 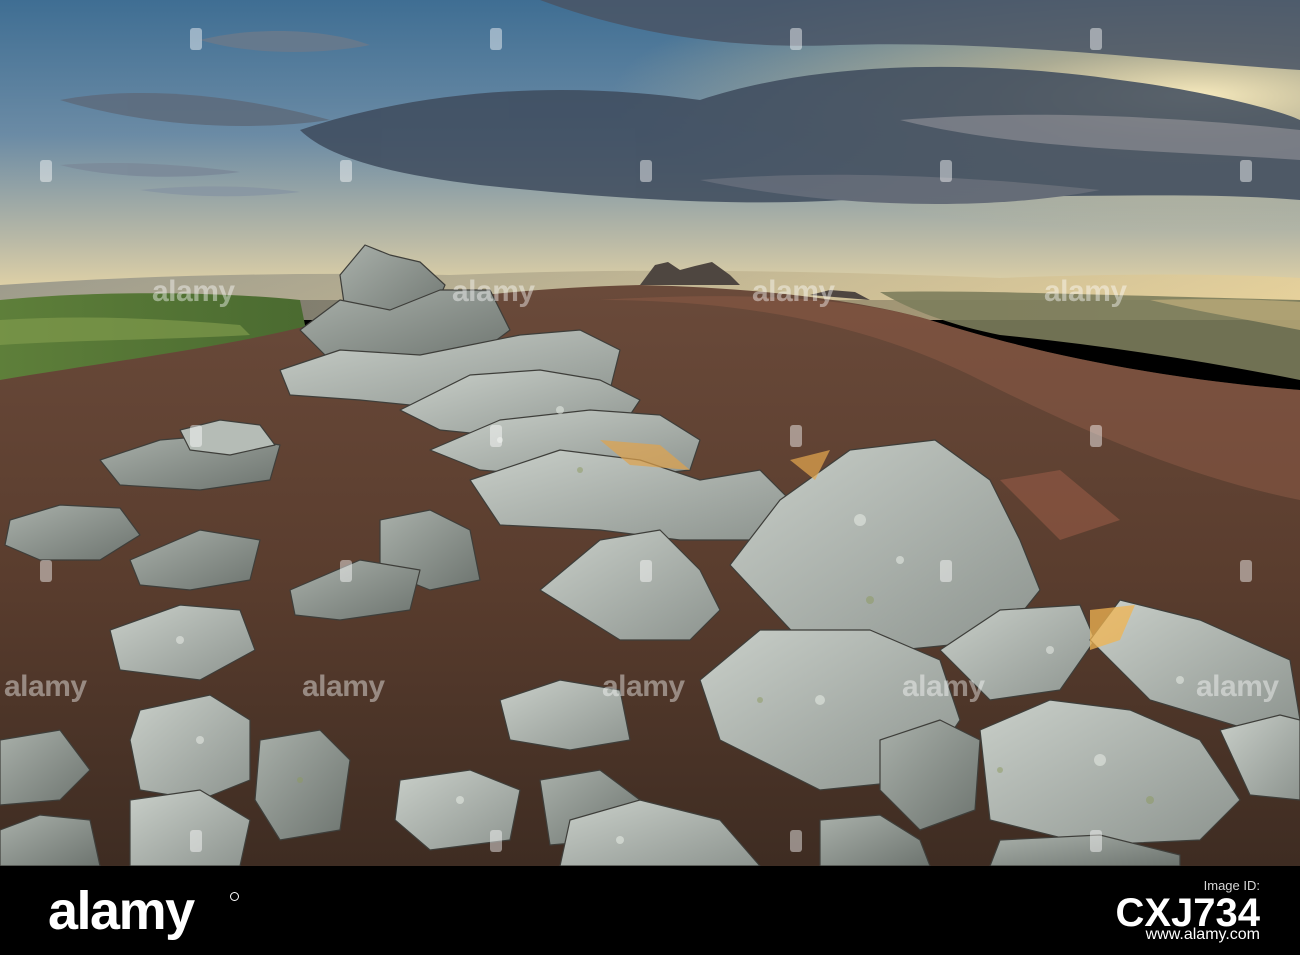 What do you see at coordinates (1202, 934) in the screenshot?
I see `site-url: www.alamy.com` at bounding box center [1202, 934].